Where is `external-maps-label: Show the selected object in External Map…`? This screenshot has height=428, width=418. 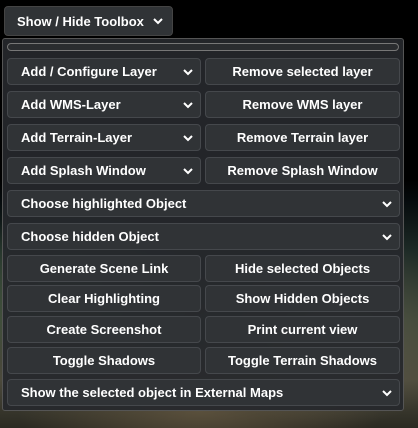 external-maps-label: Show the selected object in External Map… is located at coordinates (152, 392).